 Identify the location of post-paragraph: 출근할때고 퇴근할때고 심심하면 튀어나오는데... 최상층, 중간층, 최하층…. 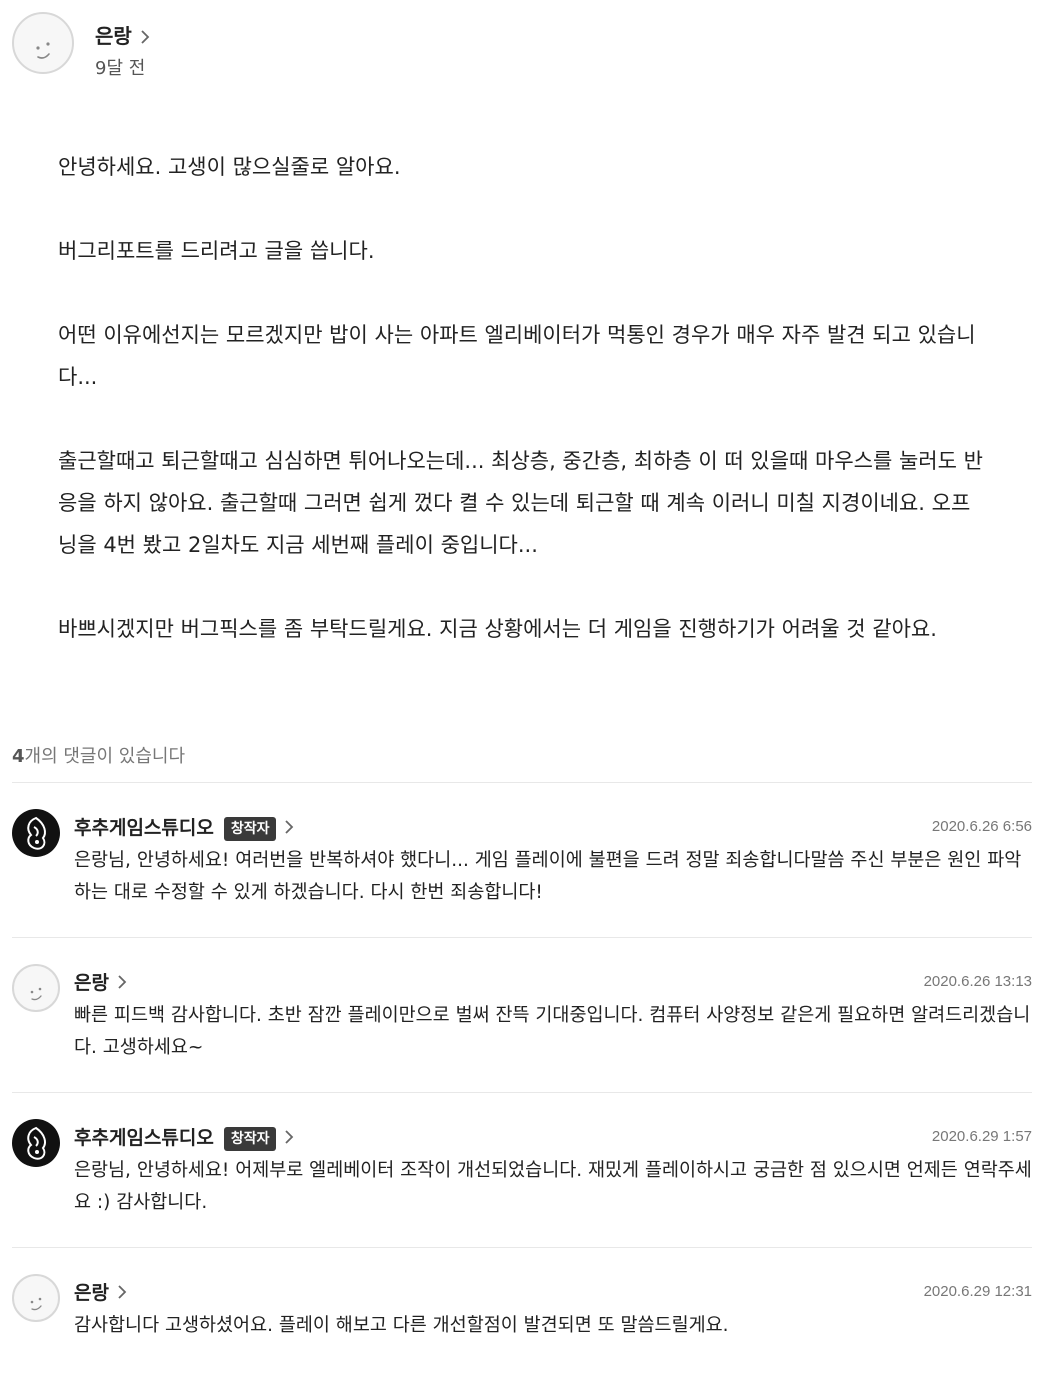
(520, 503).